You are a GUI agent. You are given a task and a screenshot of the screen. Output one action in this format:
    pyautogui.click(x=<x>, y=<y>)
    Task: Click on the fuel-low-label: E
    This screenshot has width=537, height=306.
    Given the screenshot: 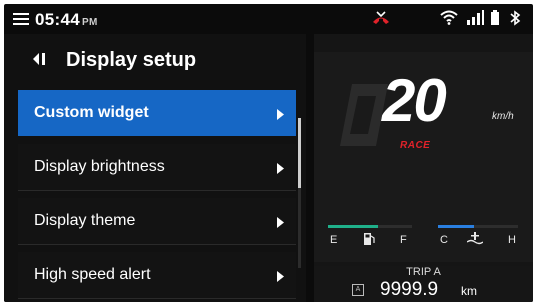 What is the action you would take?
    pyautogui.click(x=334, y=240)
    